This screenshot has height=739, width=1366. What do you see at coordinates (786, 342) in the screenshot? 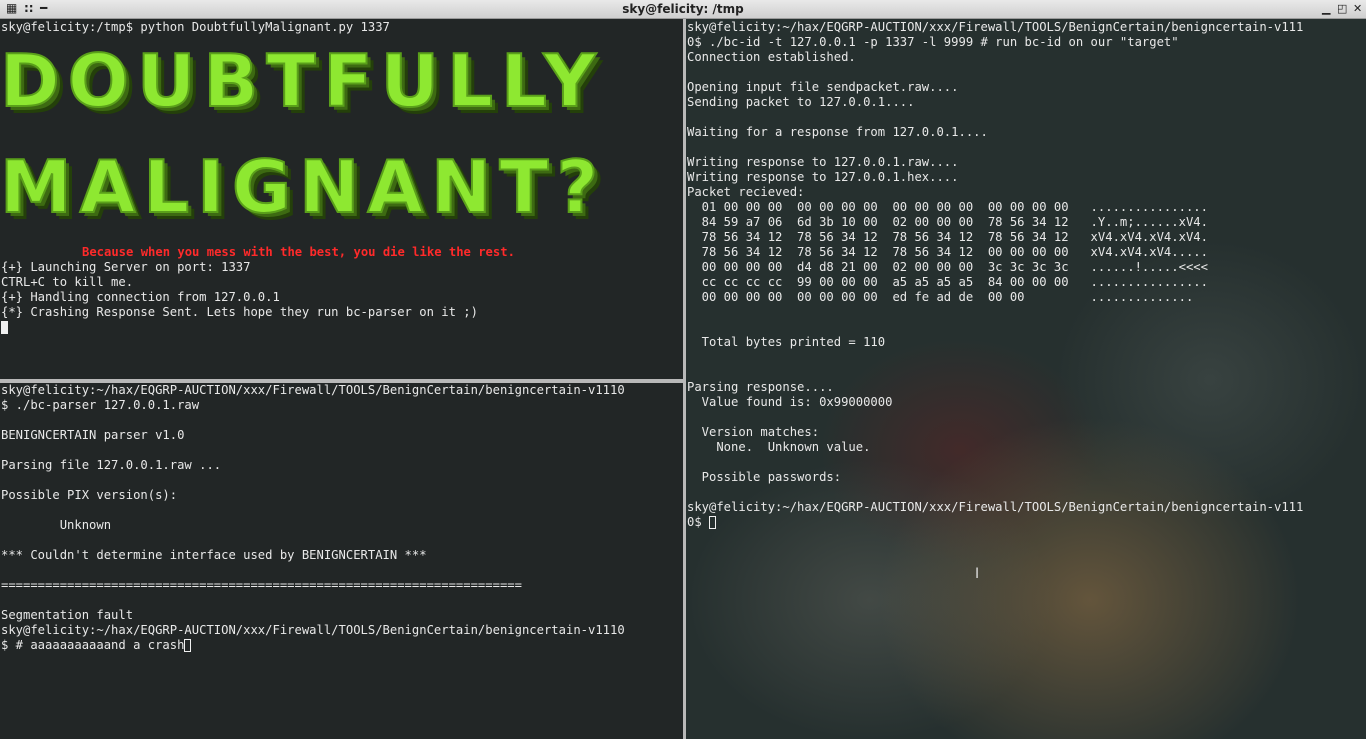
I see `output-line: Total bytes printed = 110` at bounding box center [786, 342].